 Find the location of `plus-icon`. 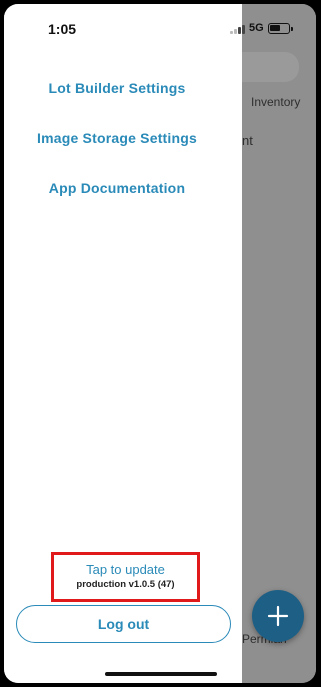

plus-icon is located at coordinates (278, 616).